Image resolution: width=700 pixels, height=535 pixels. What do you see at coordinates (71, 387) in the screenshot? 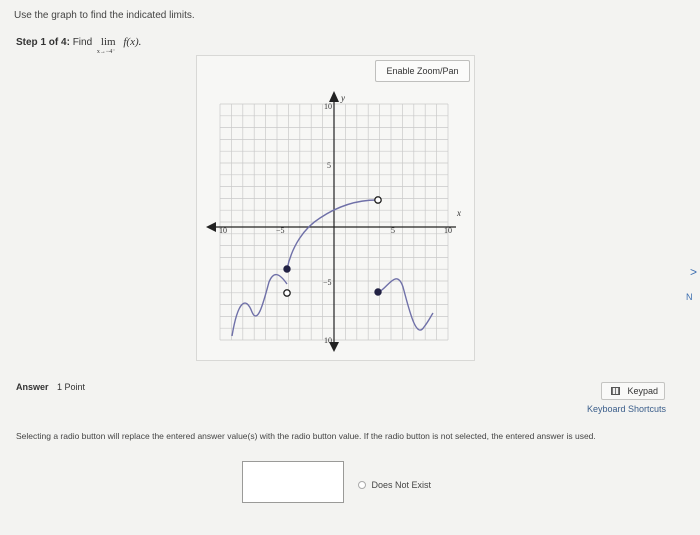
I see `points-label: 1 Point` at bounding box center [71, 387].